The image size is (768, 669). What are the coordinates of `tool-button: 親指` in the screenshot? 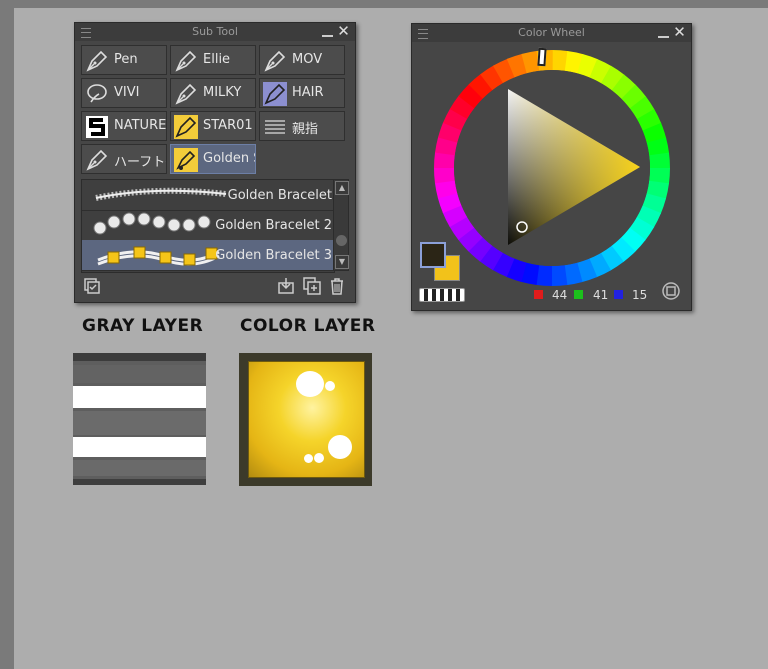 It's located at (302, 126).